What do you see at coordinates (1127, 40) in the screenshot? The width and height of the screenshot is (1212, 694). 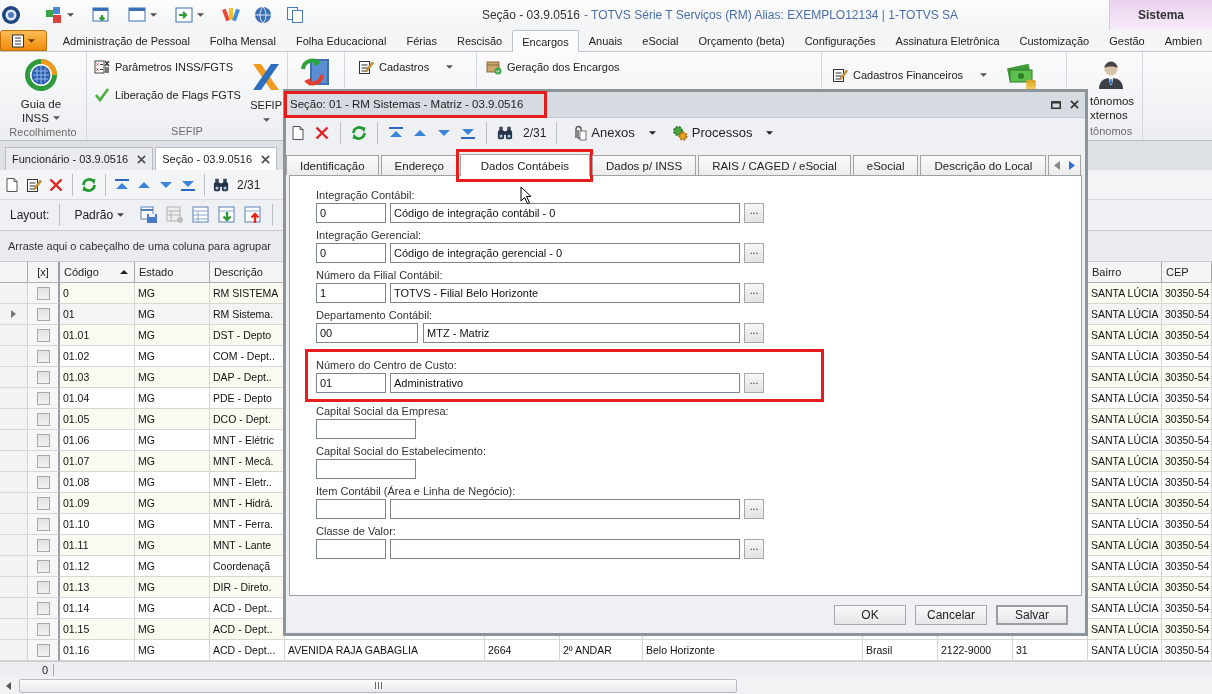 I see `ribbon-tab: Gestão` at bounding box center [1127, 40].